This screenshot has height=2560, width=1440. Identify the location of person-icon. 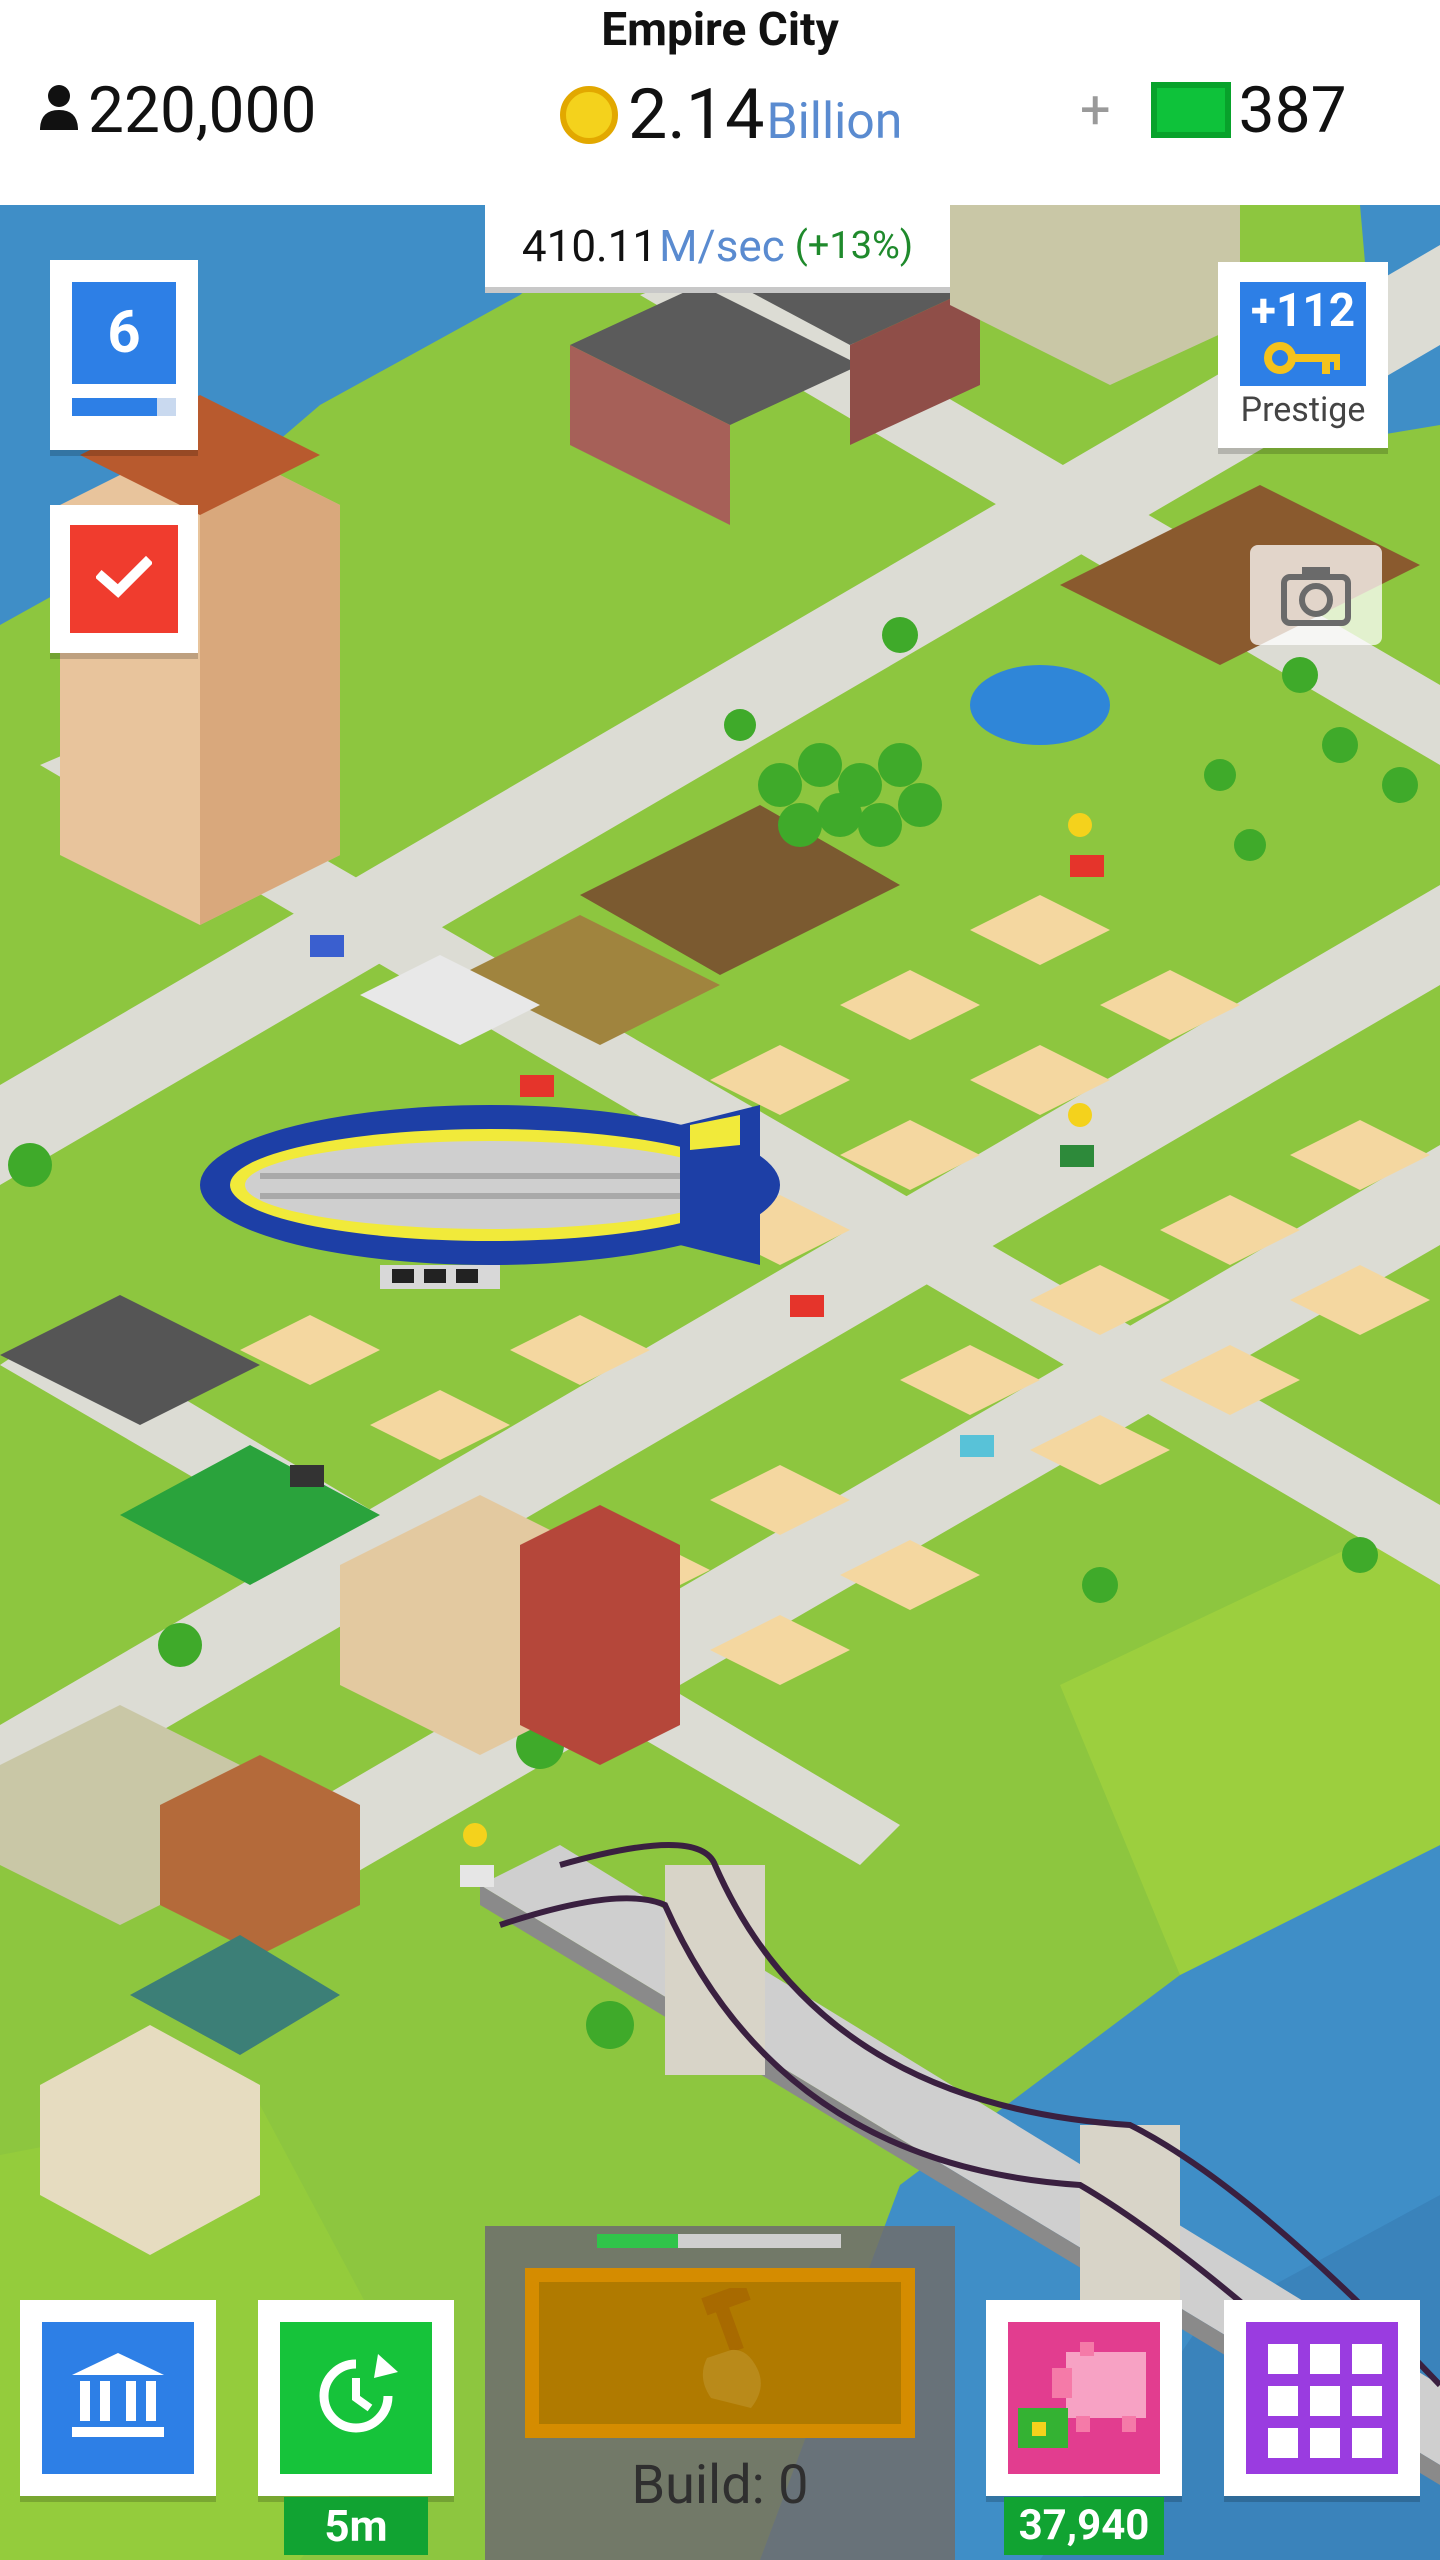
(59, 110).